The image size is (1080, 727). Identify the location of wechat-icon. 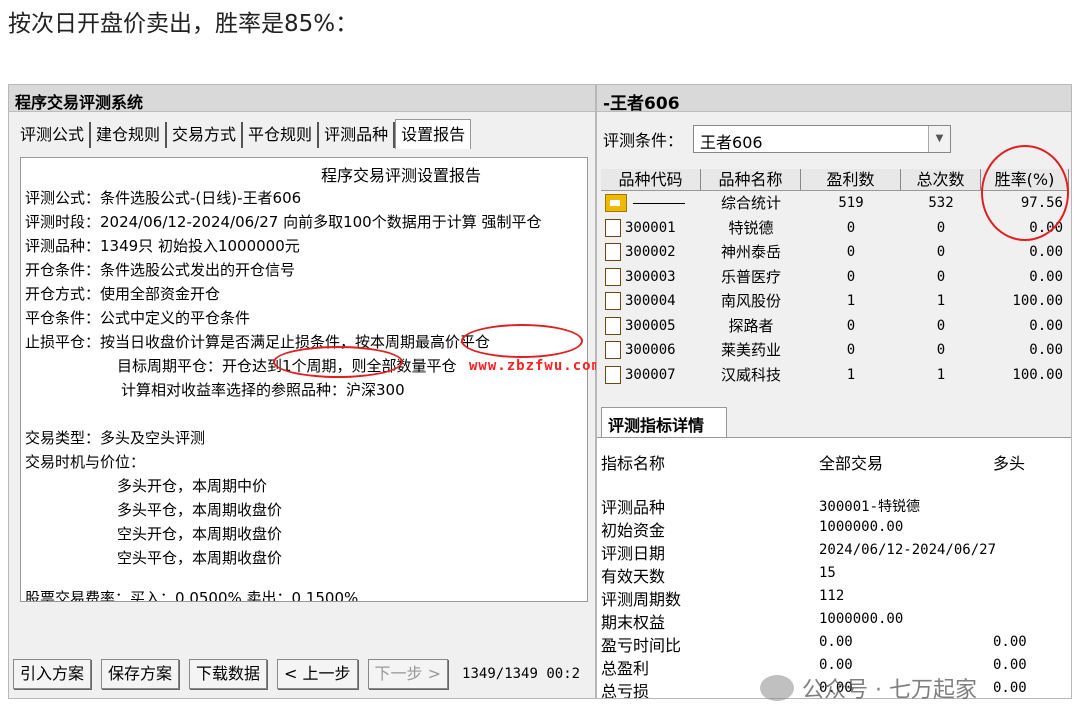
(777, 688).